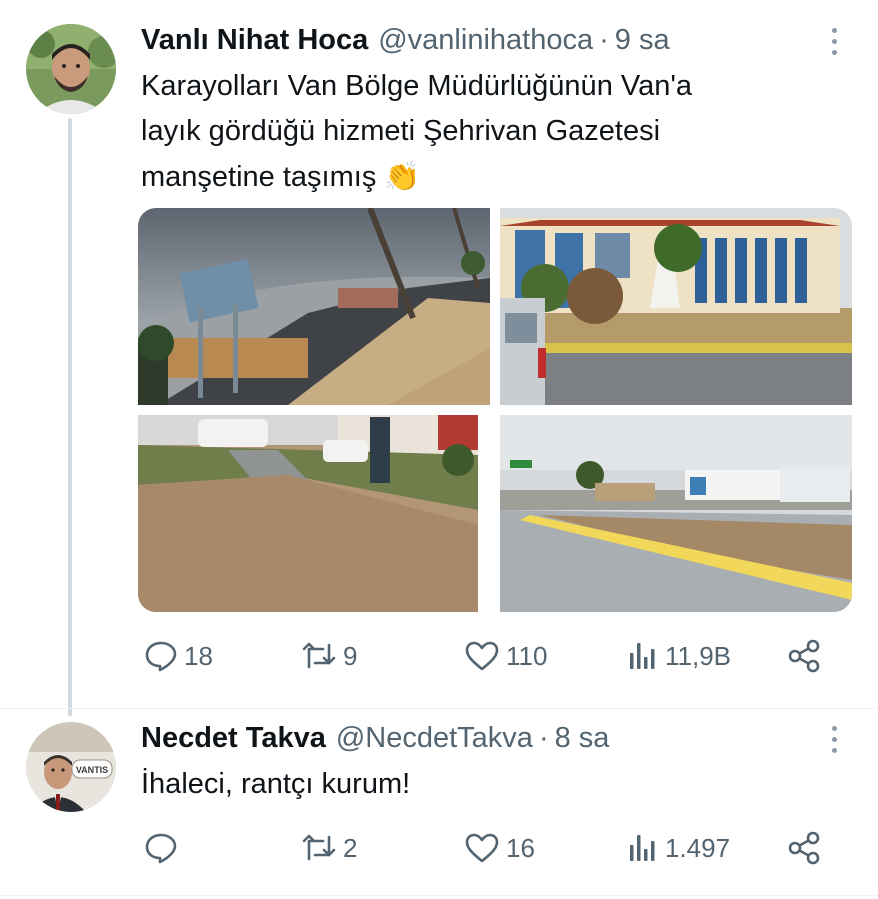 This screenshot has height=899, width=878. I want to click on like-button: 110, so click(505, 656).